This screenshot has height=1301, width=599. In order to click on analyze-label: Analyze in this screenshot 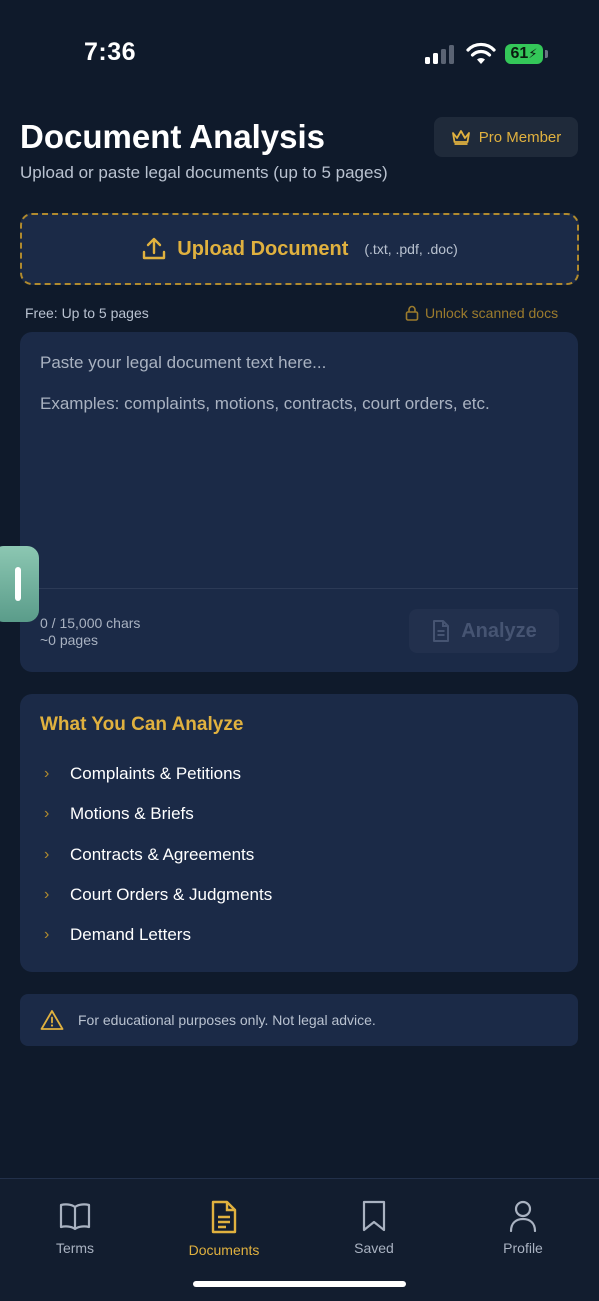, I will do `click(499, 630)`.